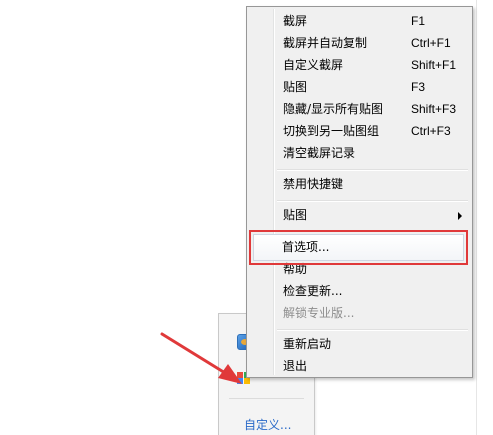  What do you see at coordinates (331, 131) in the screenshot?
I see `menu-item-label: 切换到另一贴图组` at bounding box center [331, 131].